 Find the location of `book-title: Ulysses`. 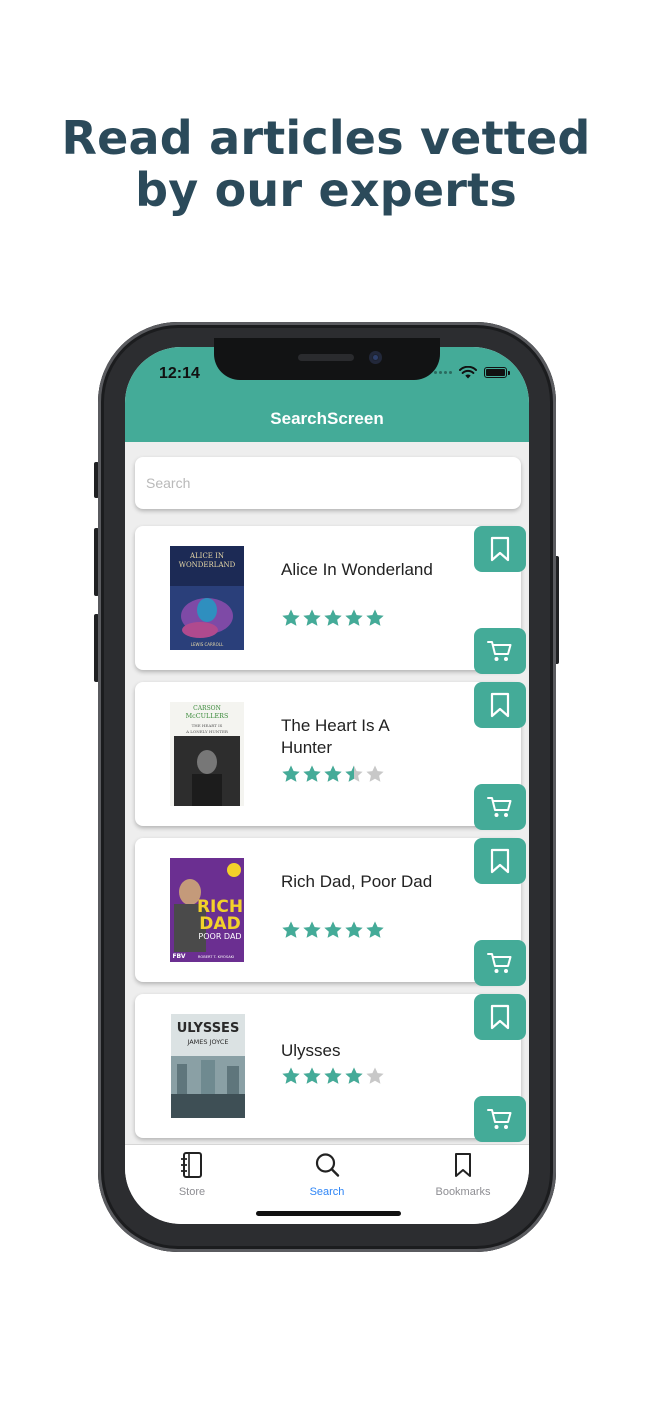

book-title: Ulysses is located at coordinates (311, 1050).